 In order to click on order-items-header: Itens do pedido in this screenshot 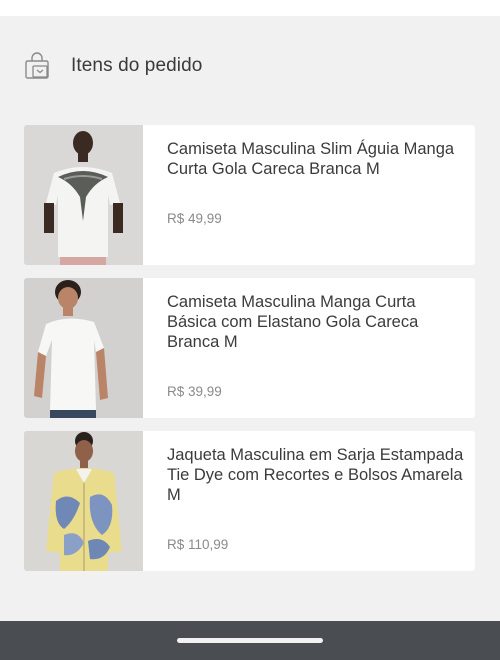, I will do `click(113, 66)`.